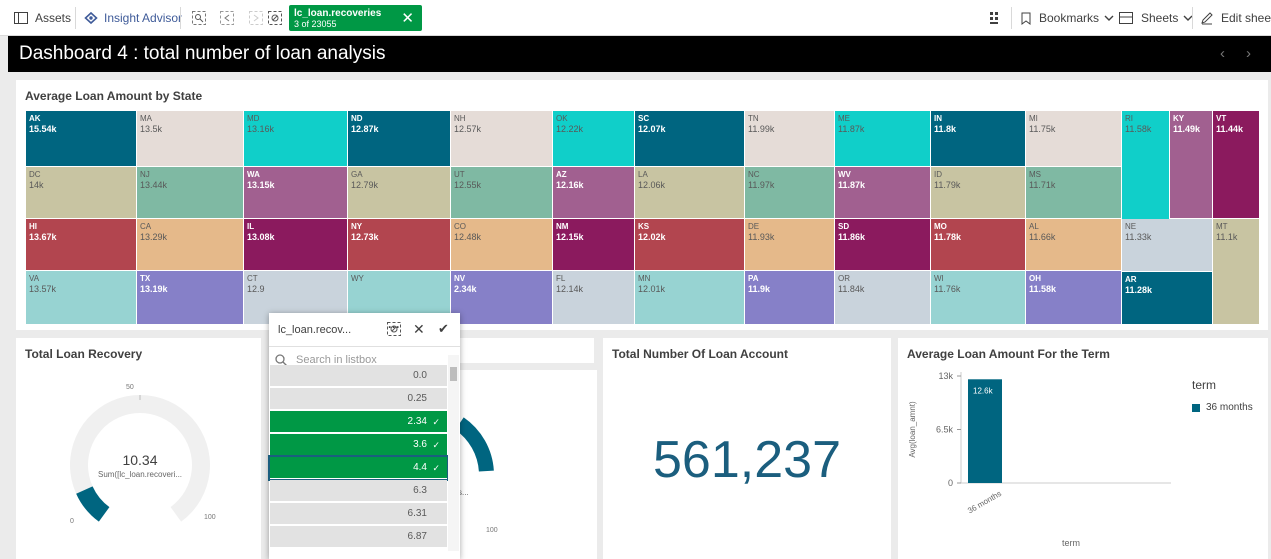 The height and width of the screenshot is (559, 1271). Describe the element at coordinates (1074, 298) in the screenshot. I see `treemap-tile-oh: OH 11.58k` at that location.